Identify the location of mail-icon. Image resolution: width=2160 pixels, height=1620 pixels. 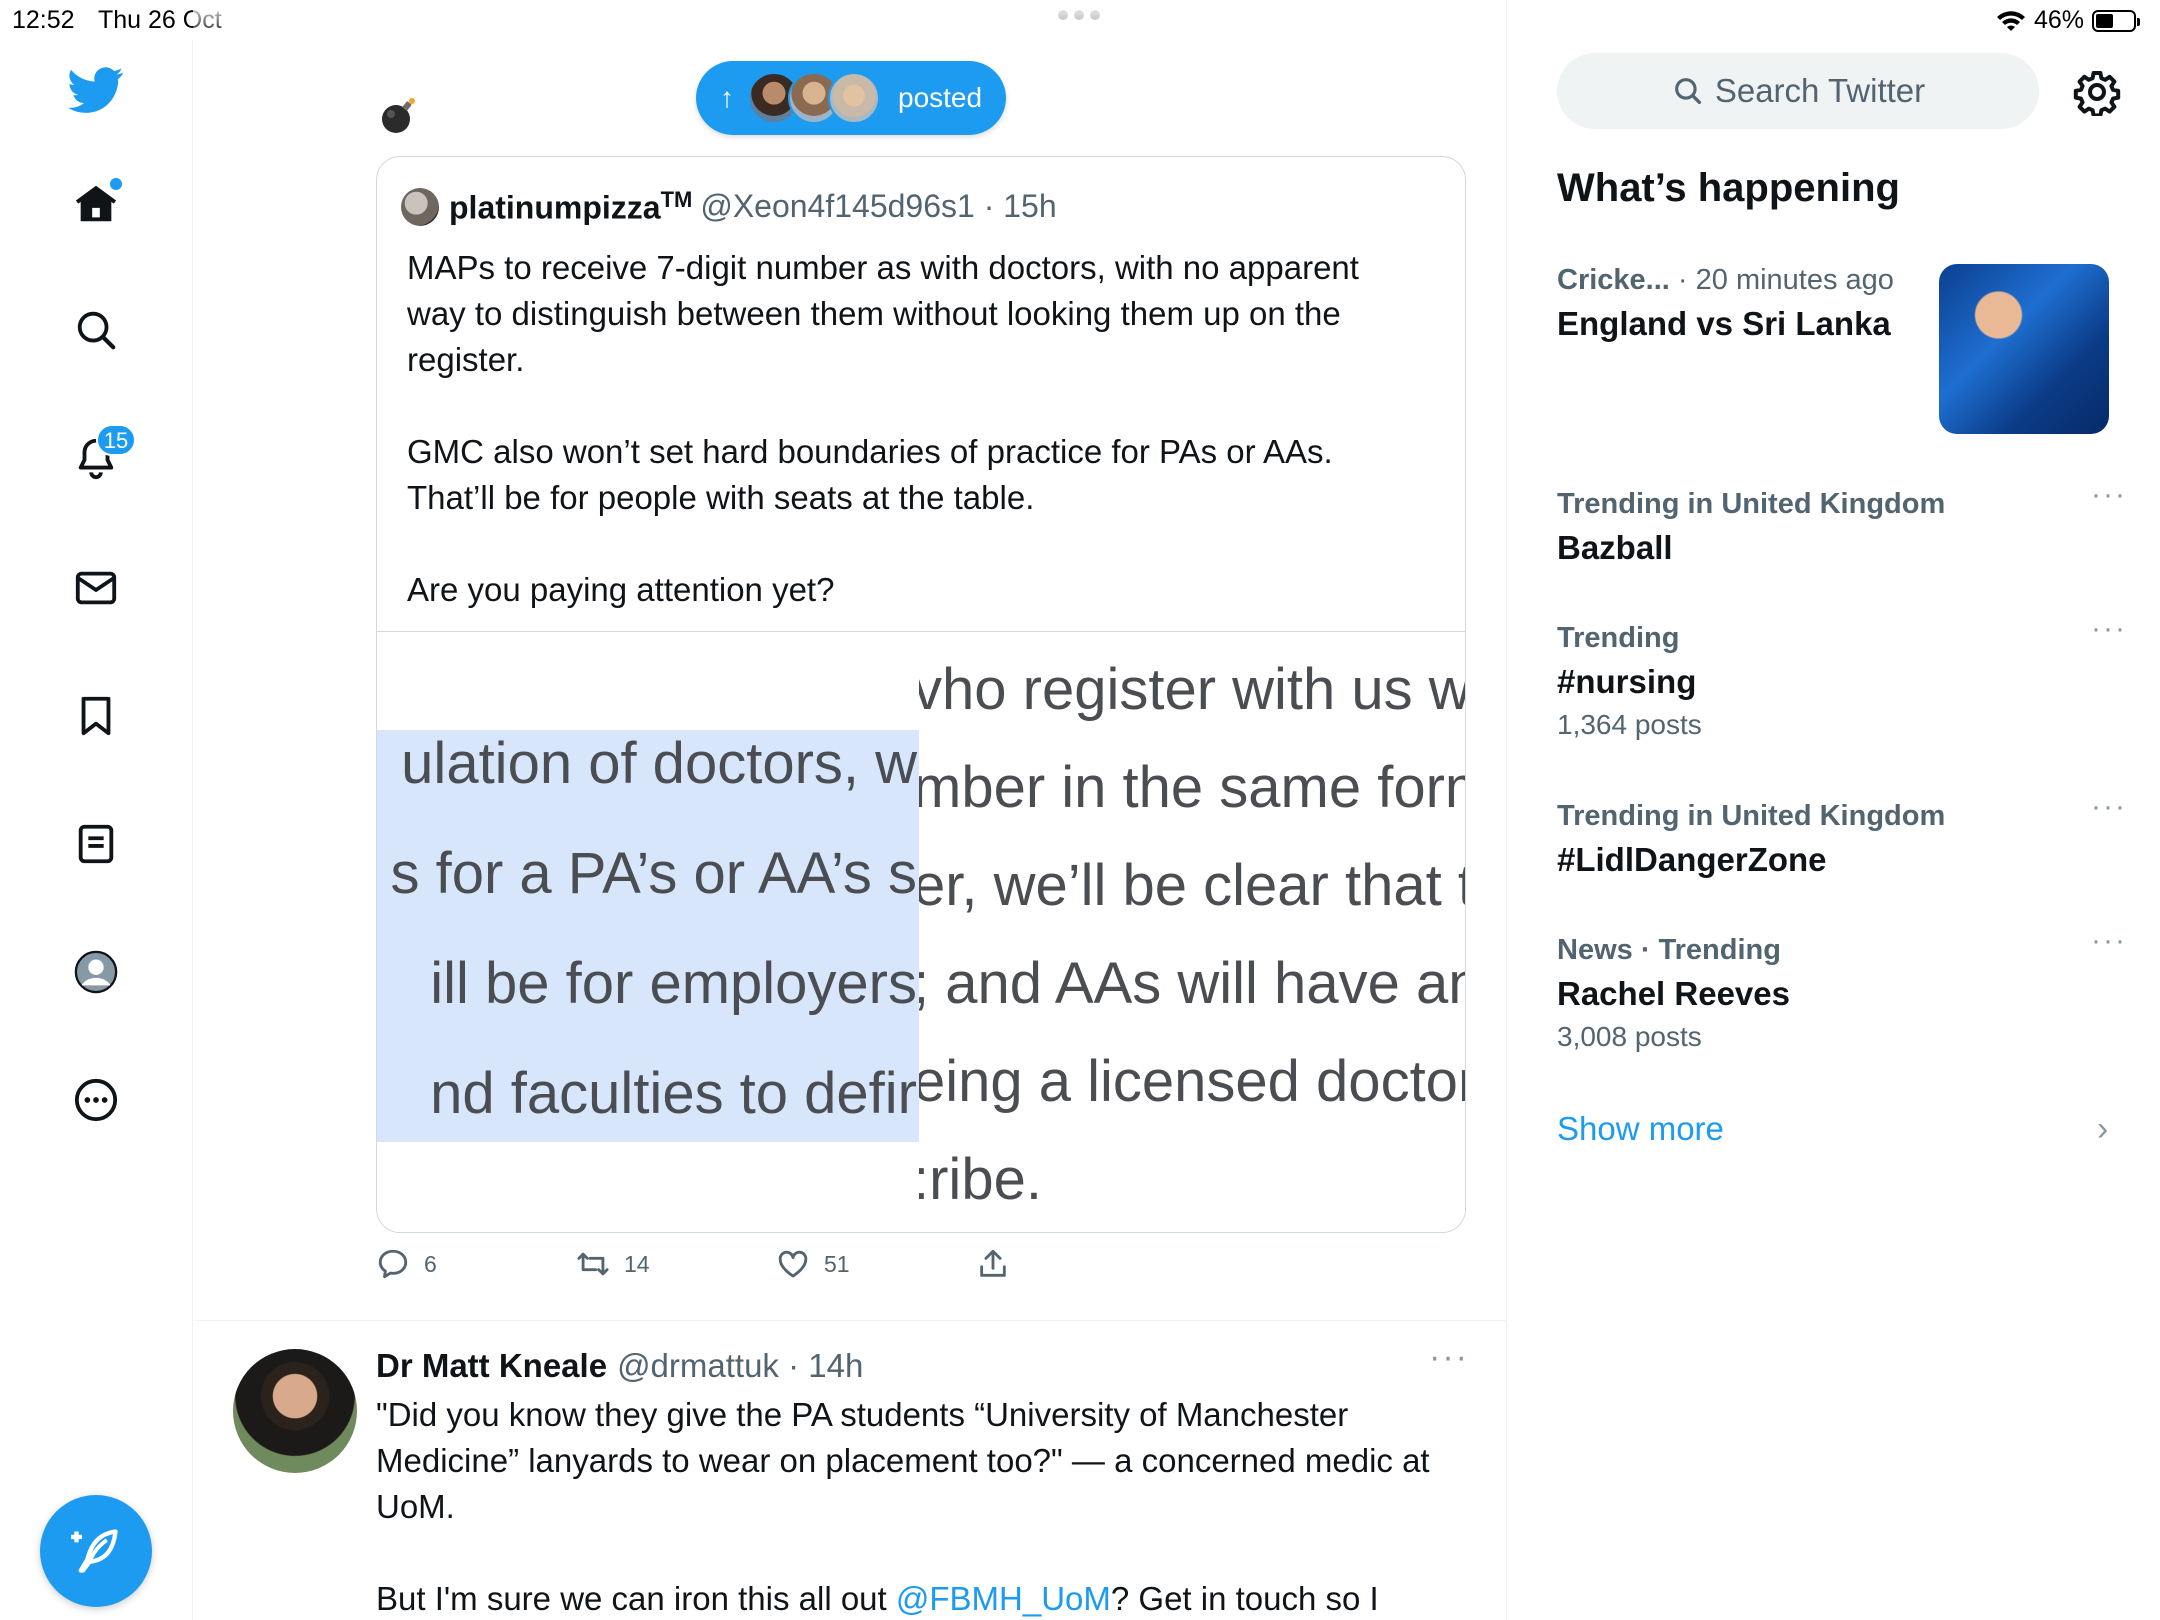
(96, 588).